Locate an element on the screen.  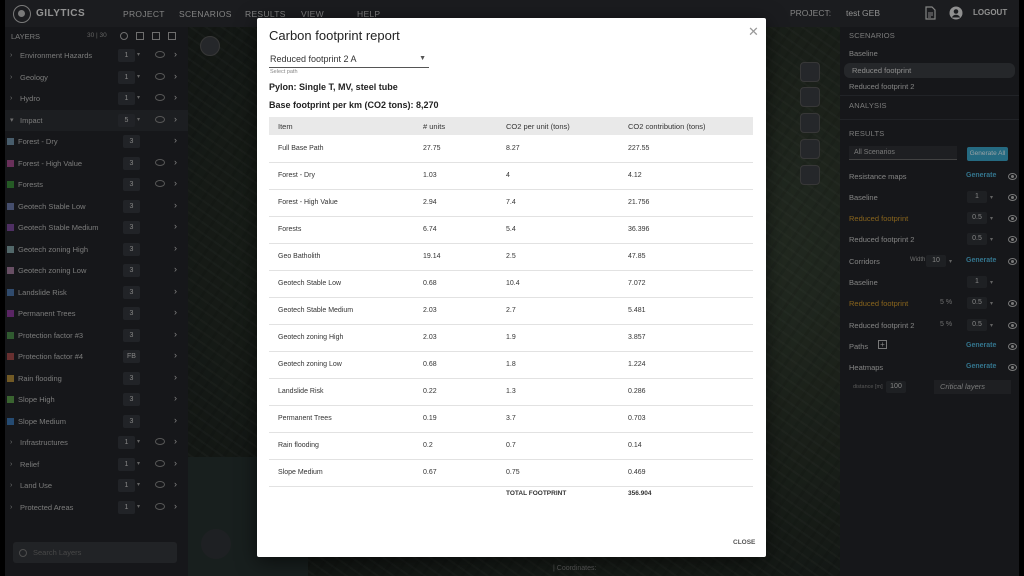
cell-co2-per-unit: 2.5 is located at coordinates (558, 257).